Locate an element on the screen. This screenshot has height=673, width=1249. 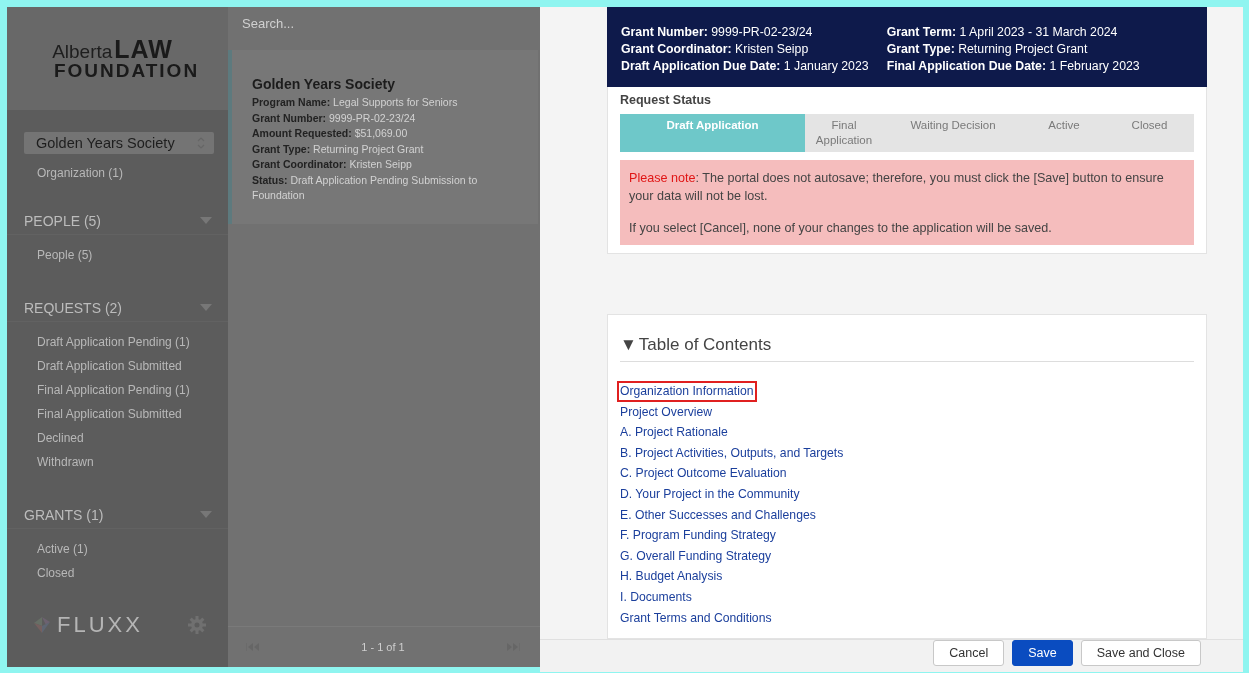
toc-link: C. Project Outcome Evaluation is located at coordinates (704, 473).